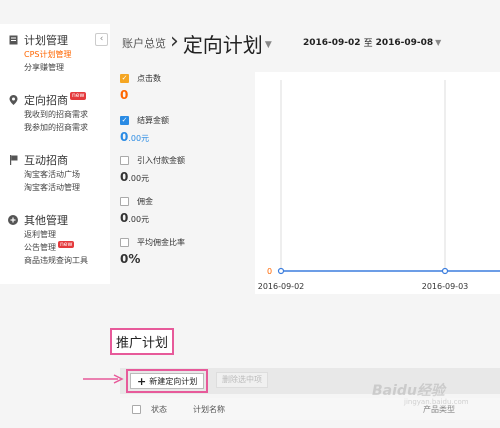 The image size is (500, 428). I want to click on nav-head-label: 其他管理, so click(46, 220).